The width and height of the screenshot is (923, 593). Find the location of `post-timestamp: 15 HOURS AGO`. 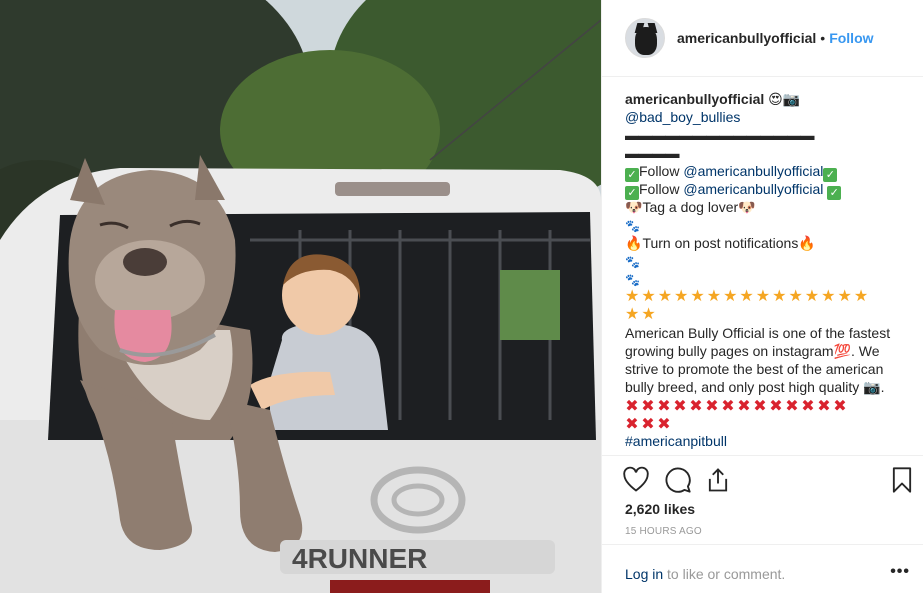

post-timestamp: 15 HOURS AGO is located at coordinates (663, 531).